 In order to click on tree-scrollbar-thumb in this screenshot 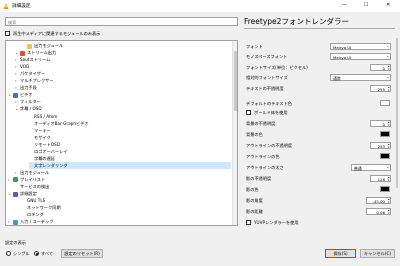, I will do `click(235, 81)`.